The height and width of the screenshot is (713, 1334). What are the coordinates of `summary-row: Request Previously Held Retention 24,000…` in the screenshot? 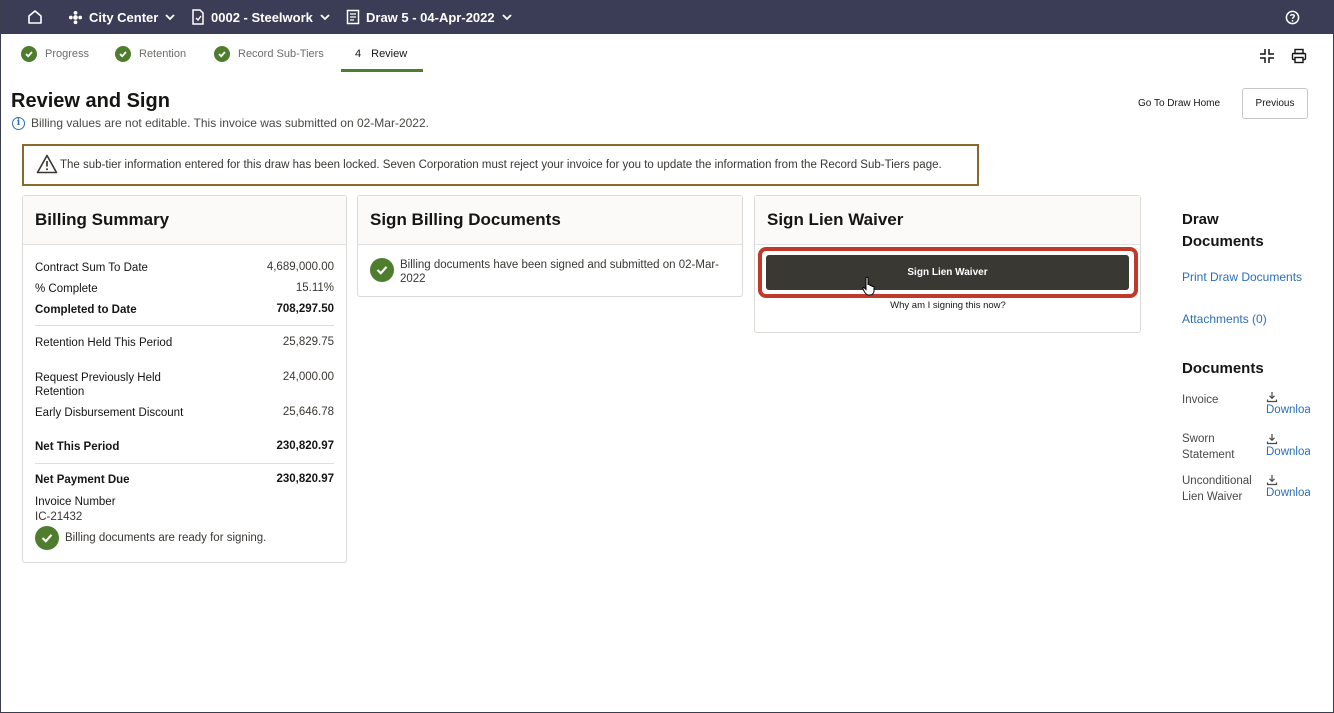 It's located at (184, 385).